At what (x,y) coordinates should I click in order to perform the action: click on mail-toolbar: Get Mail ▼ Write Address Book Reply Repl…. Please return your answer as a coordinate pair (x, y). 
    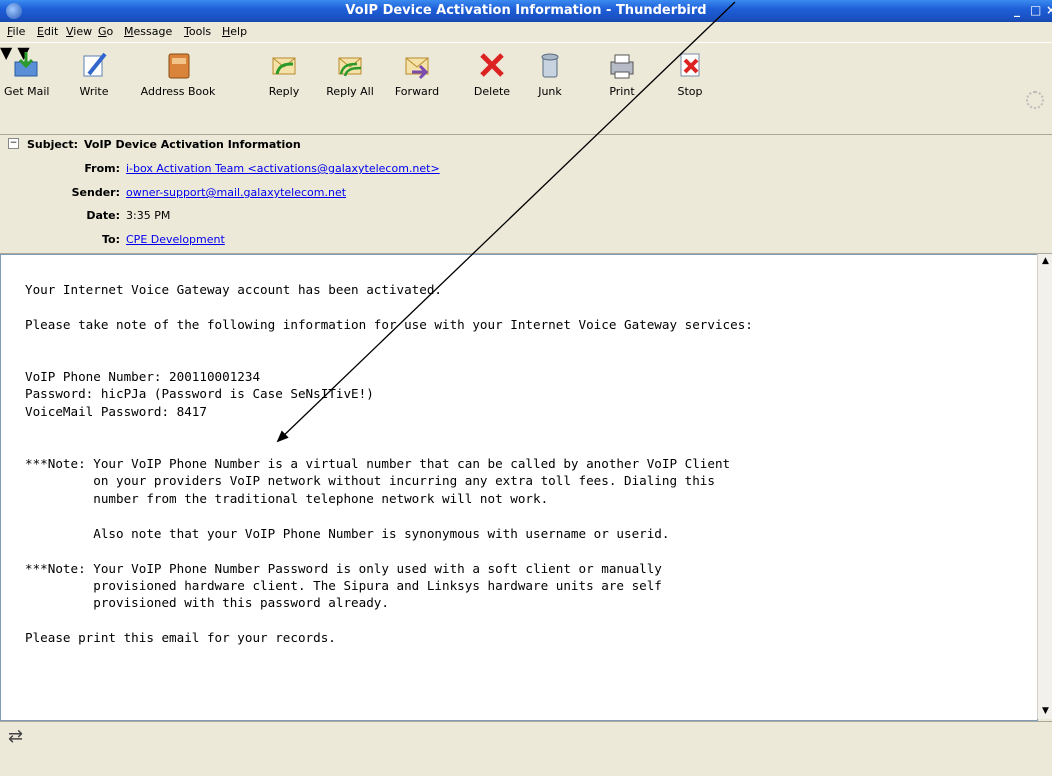
    Looking at the image, I should click on (526, 88).